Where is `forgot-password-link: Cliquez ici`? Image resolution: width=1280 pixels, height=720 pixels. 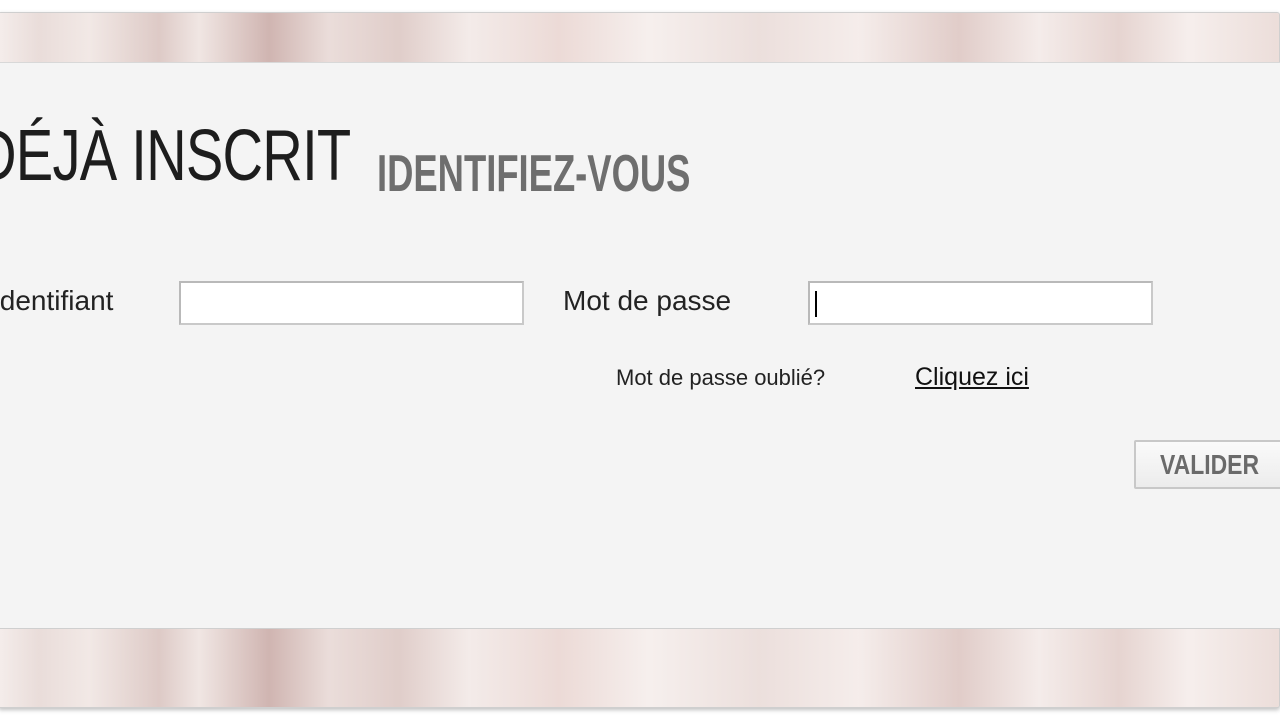
forgot-password-link: Cliquez ici is located at coordinates (972, 377).